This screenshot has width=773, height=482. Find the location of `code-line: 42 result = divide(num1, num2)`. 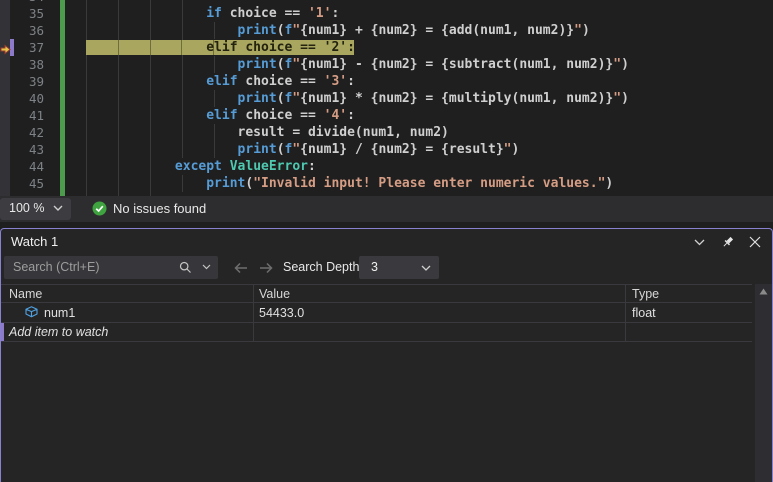

code-line: 42 result = divide(num1, num2) is located at coordinates (386, 132).